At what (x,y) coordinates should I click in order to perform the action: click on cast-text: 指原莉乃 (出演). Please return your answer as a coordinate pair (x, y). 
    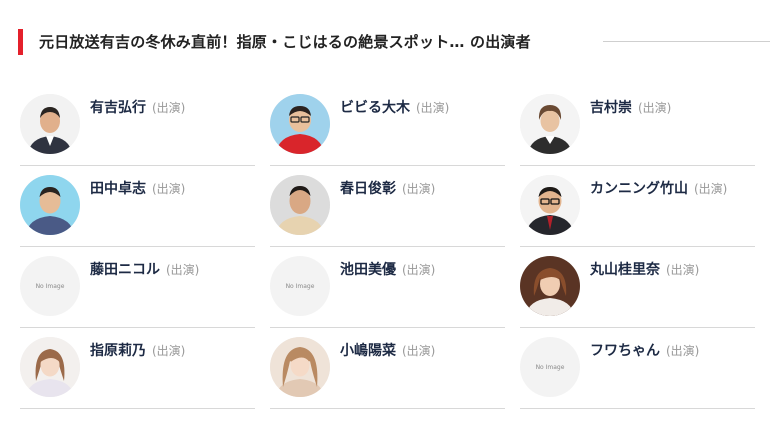
    Looking at the image, I should click on (137, 350).